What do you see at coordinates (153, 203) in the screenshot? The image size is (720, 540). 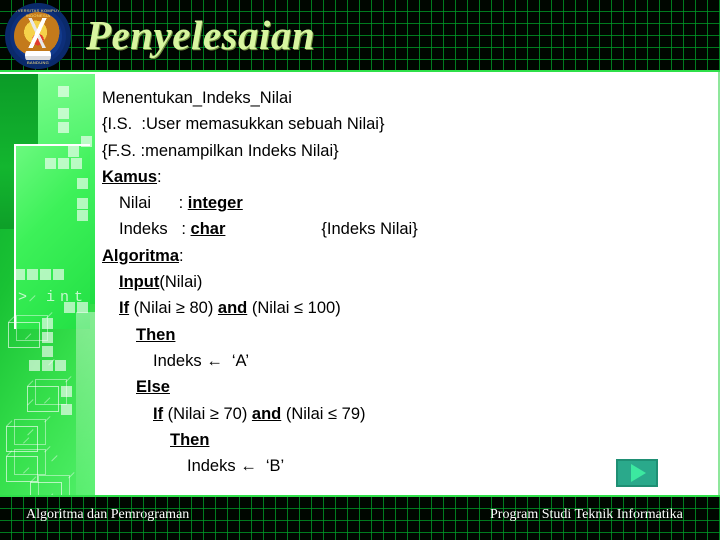 I see `code-text: Nilai :` at bounding box center [153, 203].